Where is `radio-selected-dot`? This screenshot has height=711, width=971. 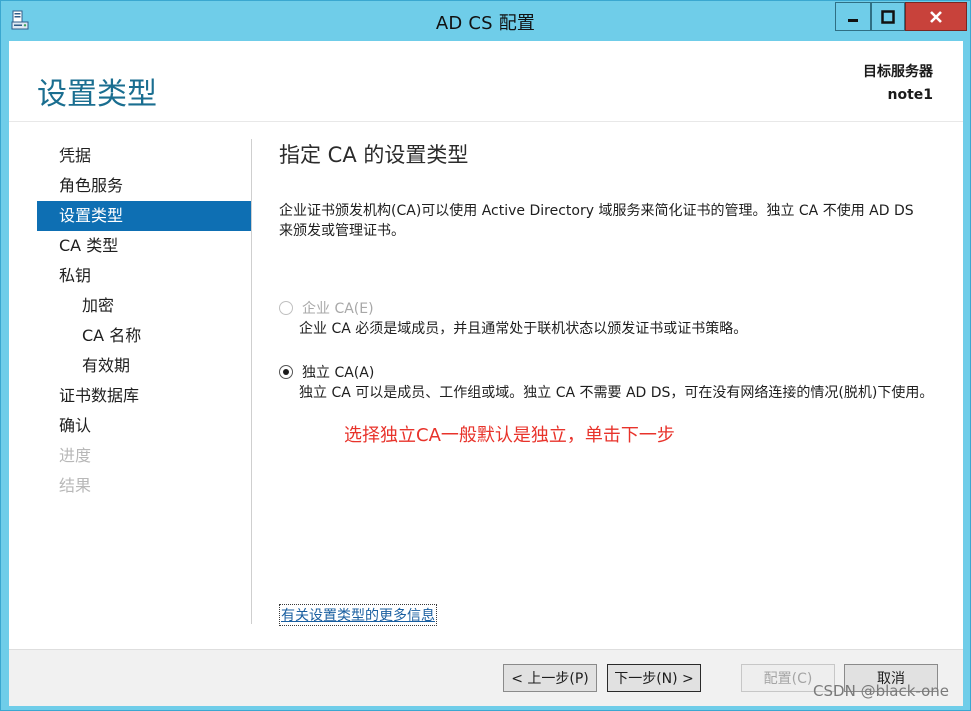
radio-selected-dot is located at coordinates (286, 372).